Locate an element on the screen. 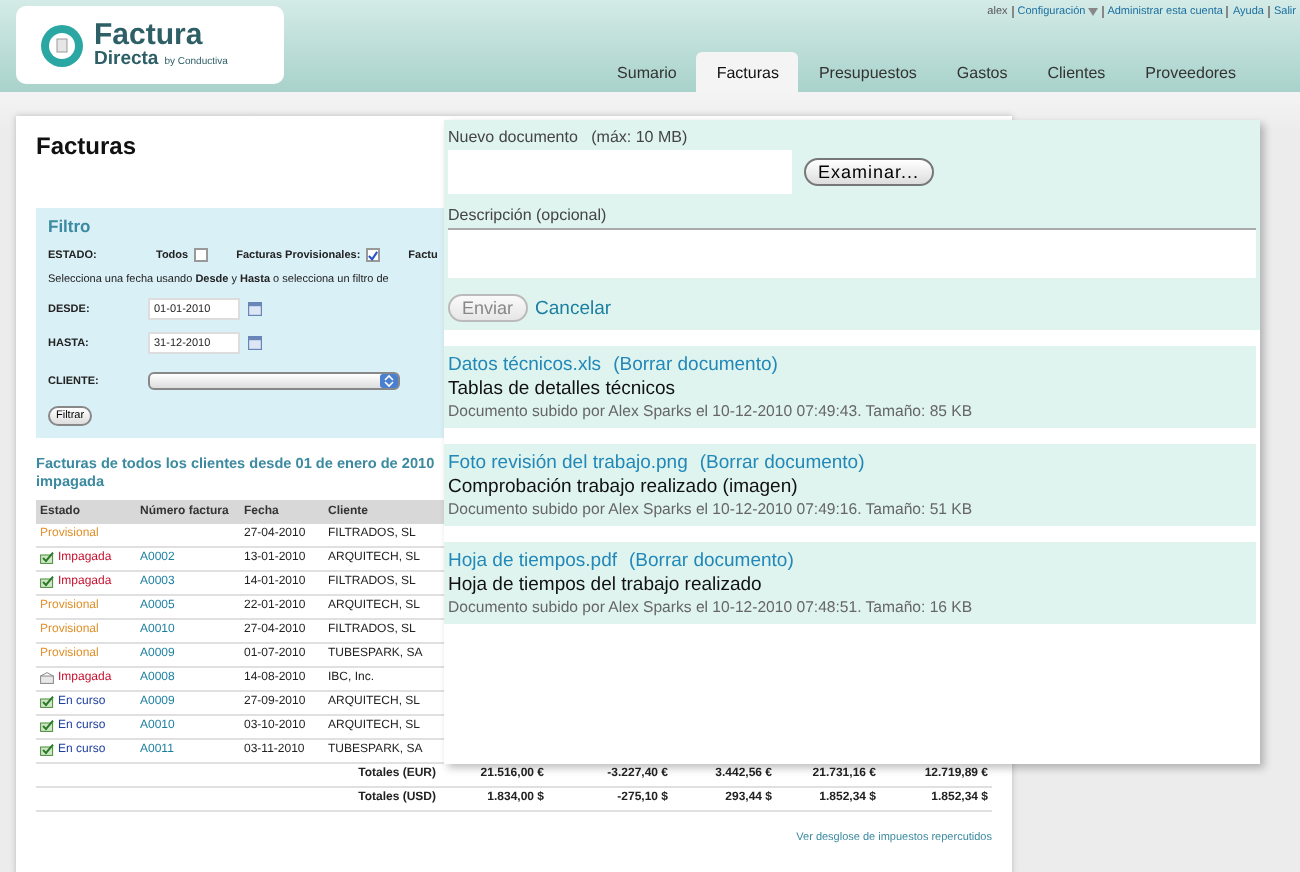 Image resolution: width=1300 pixels, height=872 pixels. description-field is located at coordinates (852, 253).